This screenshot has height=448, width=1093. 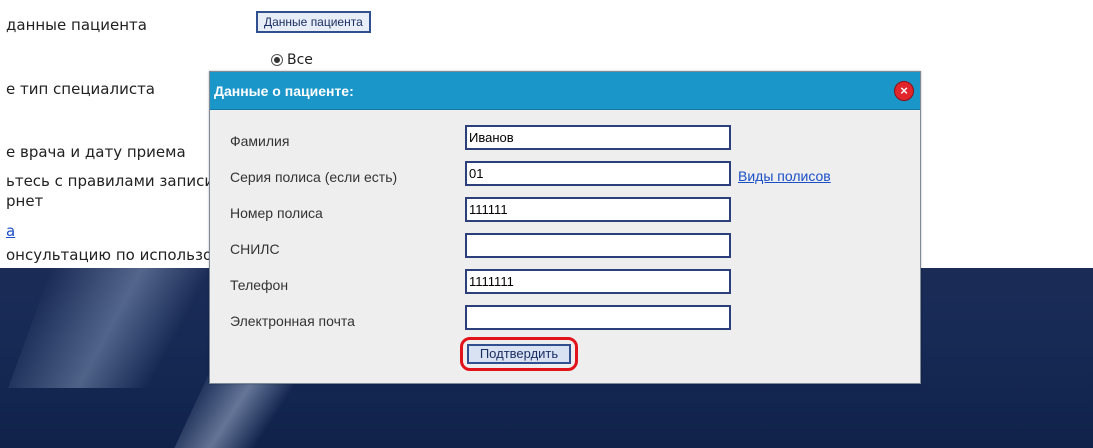 What do you see at coordinates (109, 255) in the screenshot?
I see `bg-label-consultation: онсультацию по использо` at bounding box center [109, 255].